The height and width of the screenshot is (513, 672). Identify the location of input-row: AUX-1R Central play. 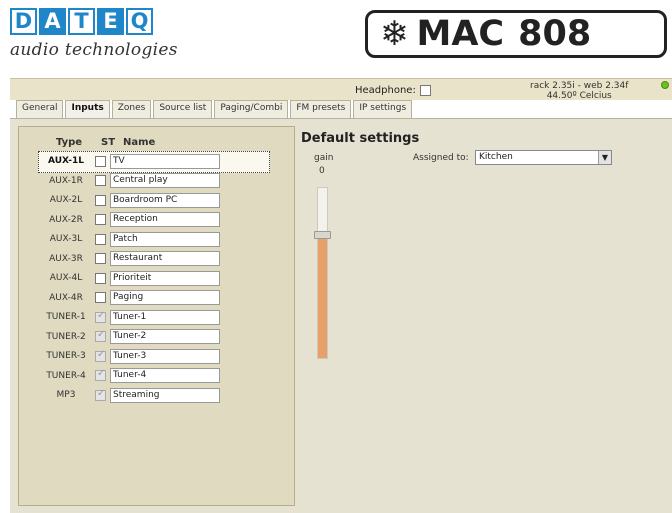
(130, 181).